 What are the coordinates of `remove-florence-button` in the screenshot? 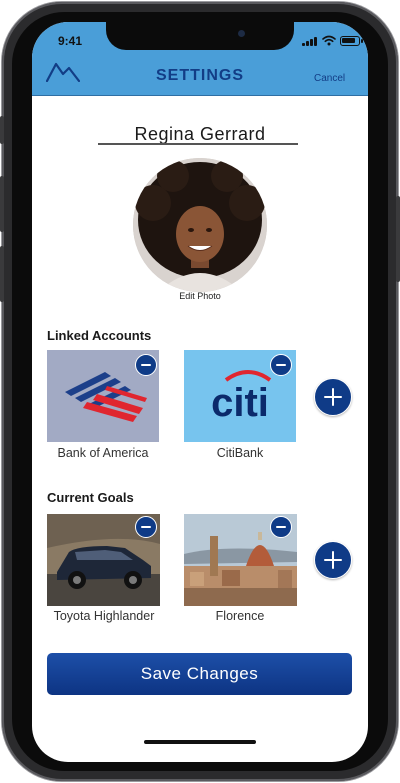 It's located at (281, 527).